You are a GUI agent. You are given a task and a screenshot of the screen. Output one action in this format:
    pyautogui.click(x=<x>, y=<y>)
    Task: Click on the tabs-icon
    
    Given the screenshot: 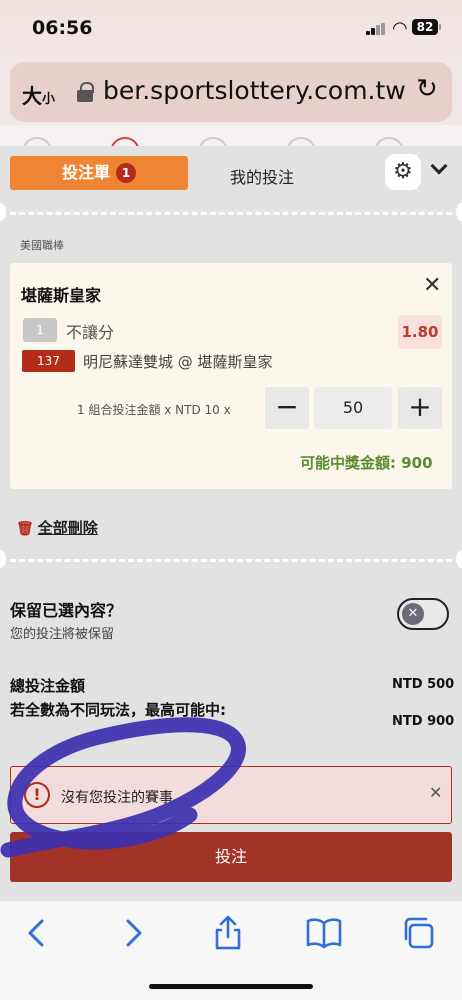 What is the action you would take?
    pyautogui.click(x=420, y=933)
    